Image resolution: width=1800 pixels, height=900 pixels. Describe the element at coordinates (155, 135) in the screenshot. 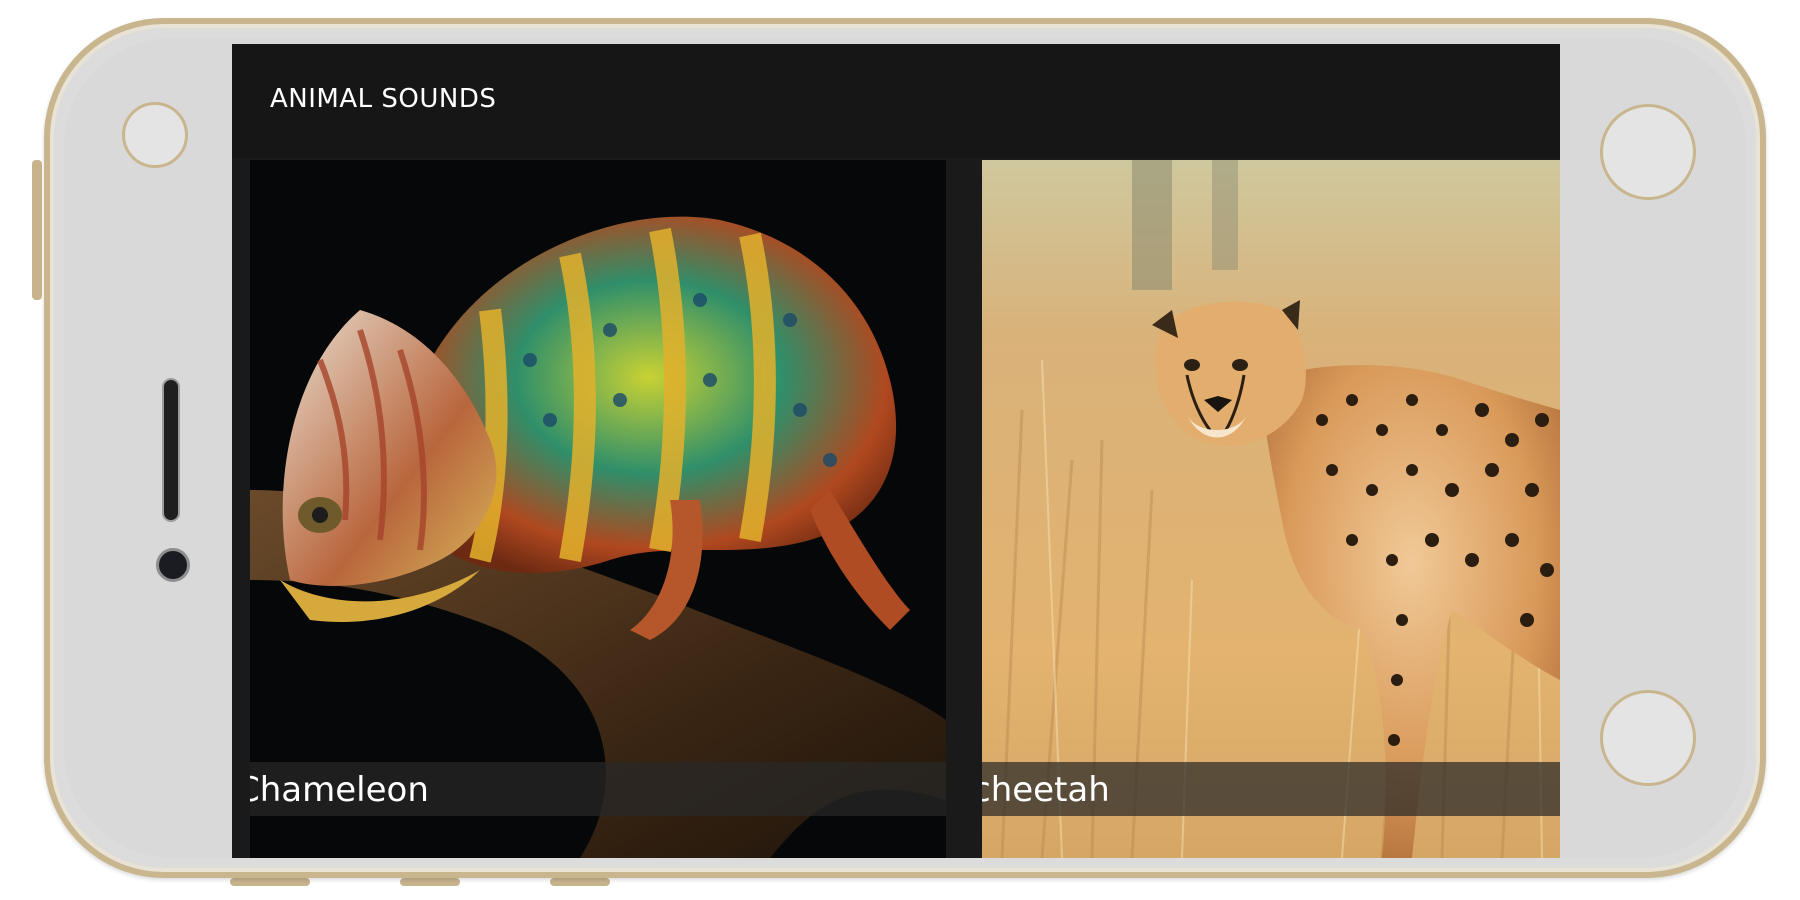

I see `front-sensor` at that location.